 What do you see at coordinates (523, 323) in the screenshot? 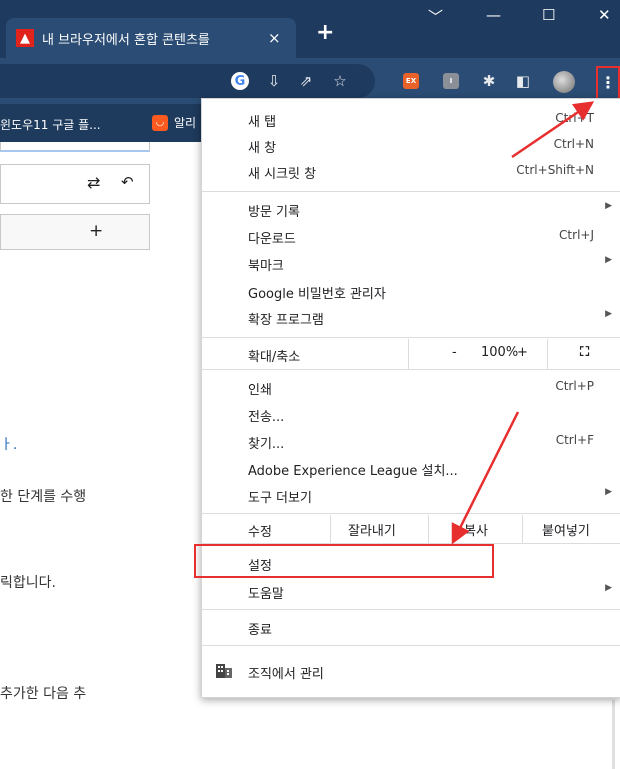
I see `annotation-arrows` at bounding box center [523, 323].